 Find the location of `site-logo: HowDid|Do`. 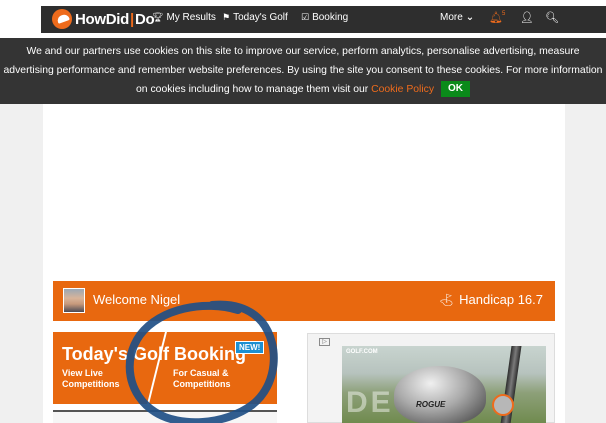

site-logo: HowDid|Do is located at coordinates (103, 19).